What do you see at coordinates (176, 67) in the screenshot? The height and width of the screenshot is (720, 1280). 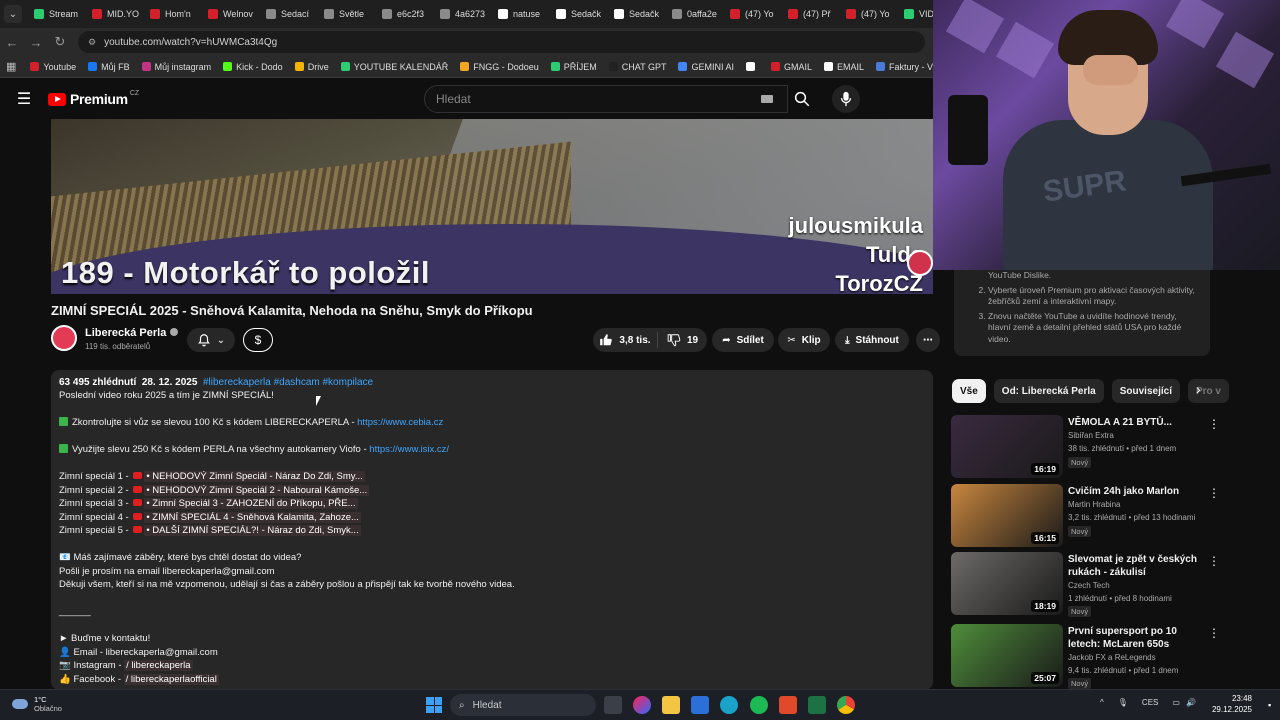 I see `bookmark-item: Můj instagram` at bounding box center [176, 67].